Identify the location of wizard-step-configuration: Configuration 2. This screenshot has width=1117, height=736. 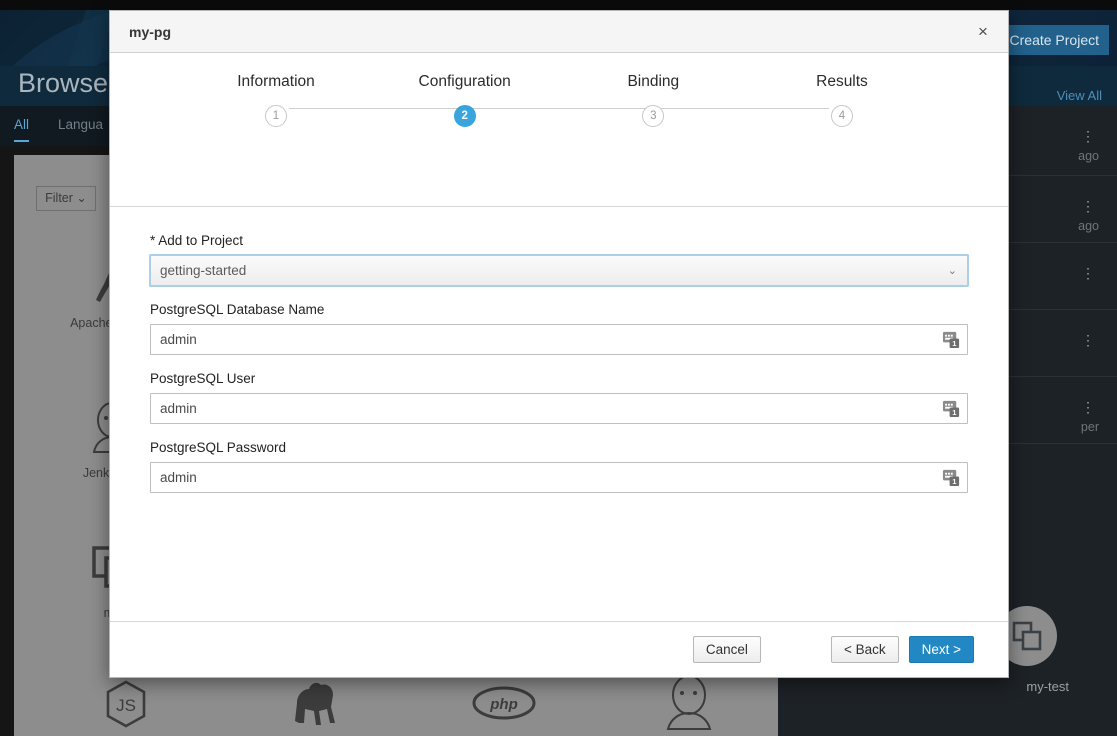
(465, 100).